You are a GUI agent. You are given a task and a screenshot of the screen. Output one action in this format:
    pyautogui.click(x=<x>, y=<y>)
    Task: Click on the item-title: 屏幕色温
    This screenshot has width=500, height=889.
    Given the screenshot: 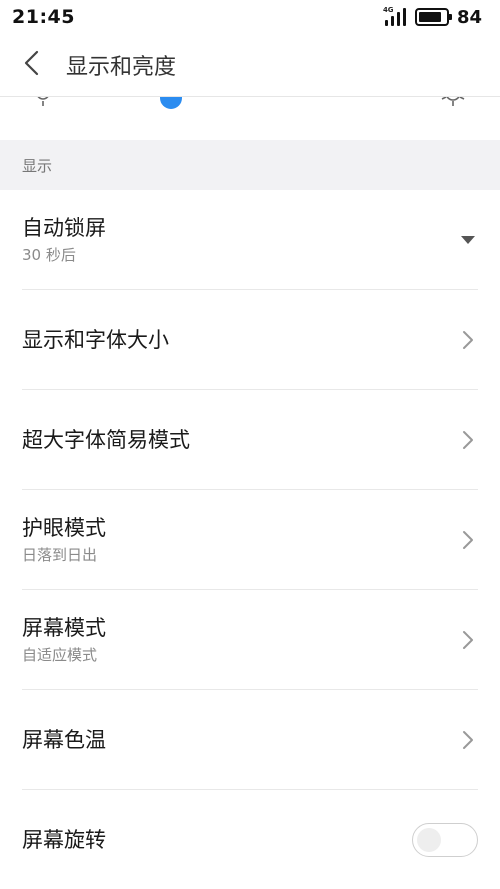 What is the action you would take?
    pyautogui.click(x=64, y=740)
    